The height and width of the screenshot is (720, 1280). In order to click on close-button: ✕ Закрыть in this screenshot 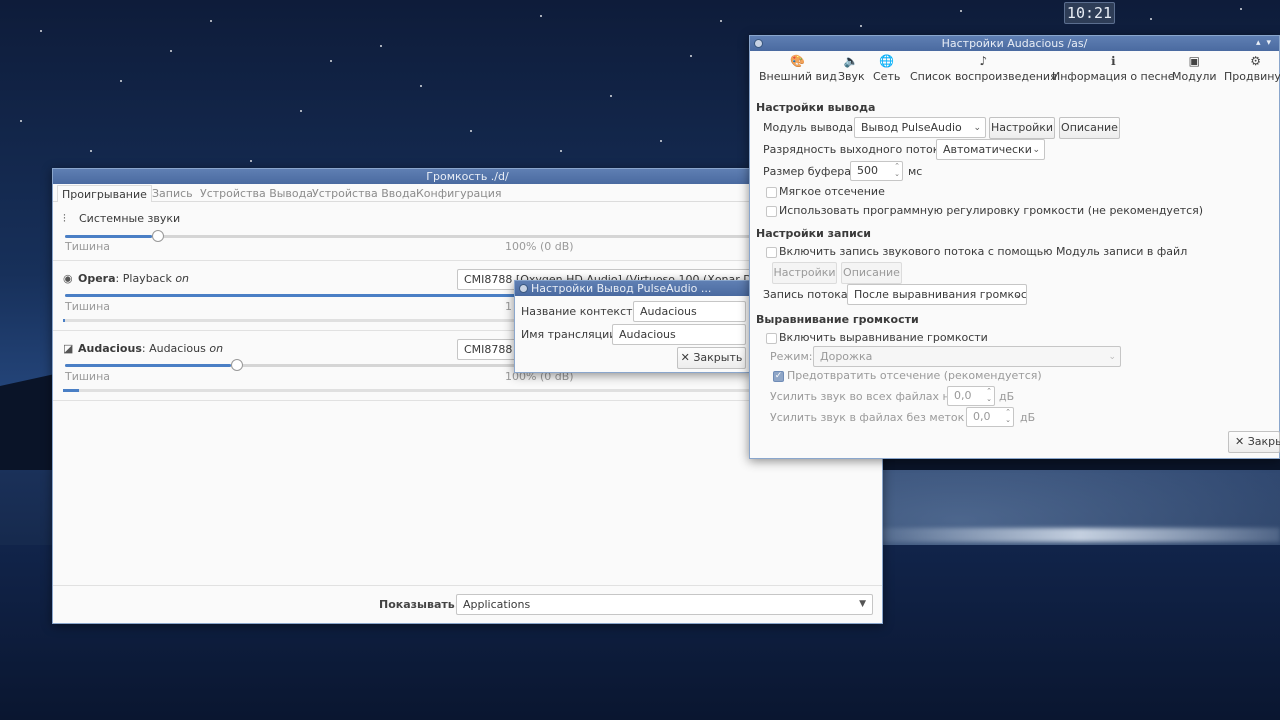, I will do `click(711, 358)`.